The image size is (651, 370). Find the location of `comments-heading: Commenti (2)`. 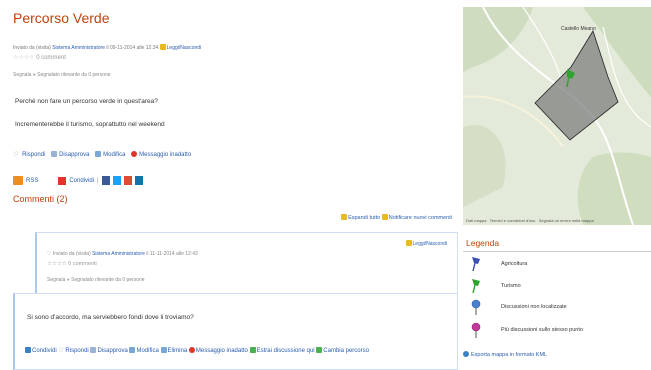

comments-heading: Commenti (2) is located at coordinates (40, 199).